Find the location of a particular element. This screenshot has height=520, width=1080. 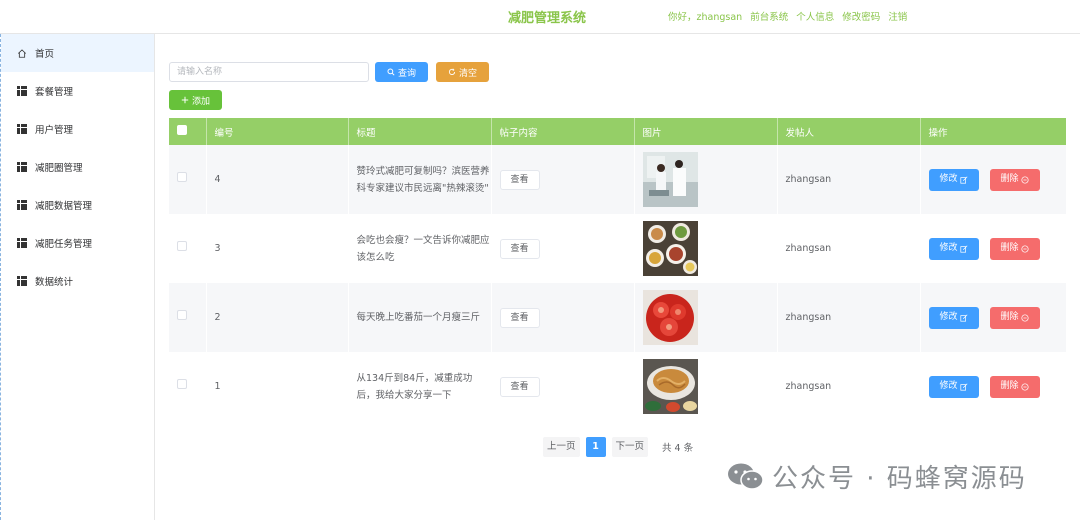

row-id: 1 is located at coordinates (277, 386).